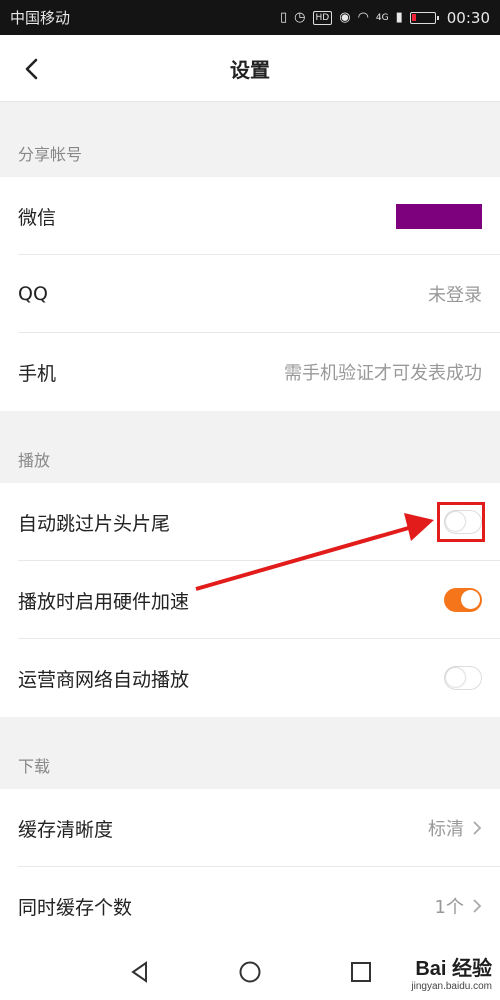  Describe the element at coordinates (250, 600) in the screenshot. I see `setting-row-hw-accel: 播放时启用硬件加速` at that location.